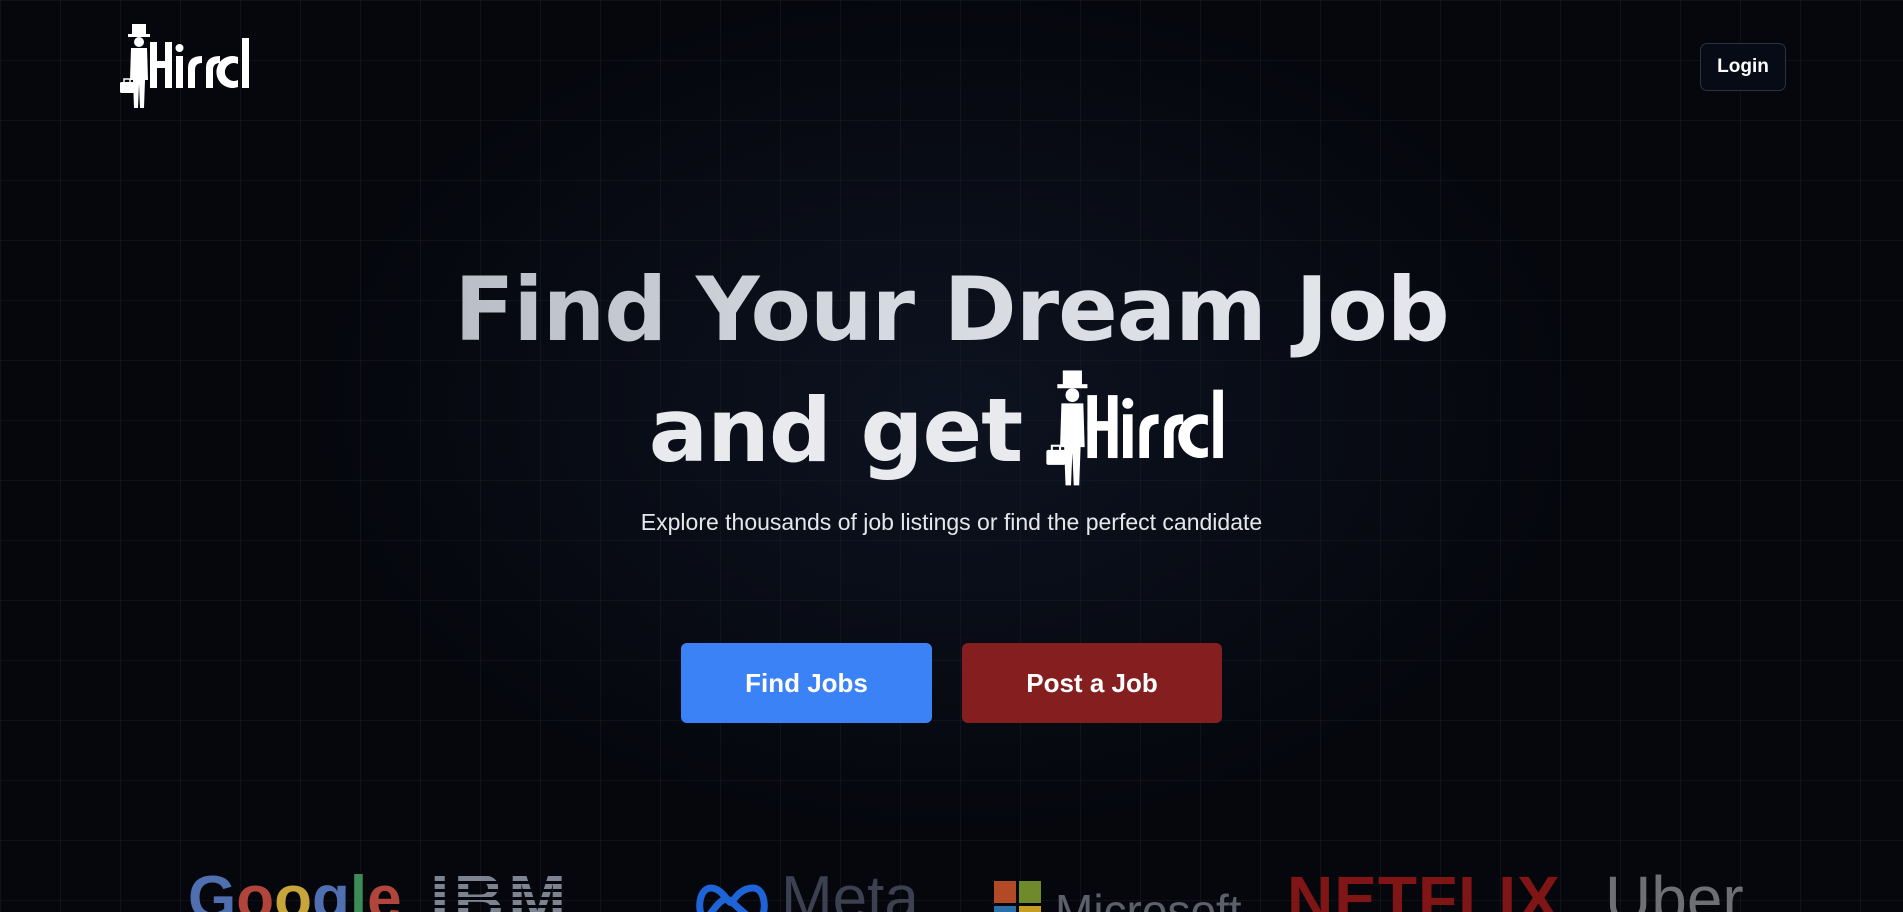 This screenshot has height=912, width=1903. I want to click on google-logo: Google, so click(295, 890).